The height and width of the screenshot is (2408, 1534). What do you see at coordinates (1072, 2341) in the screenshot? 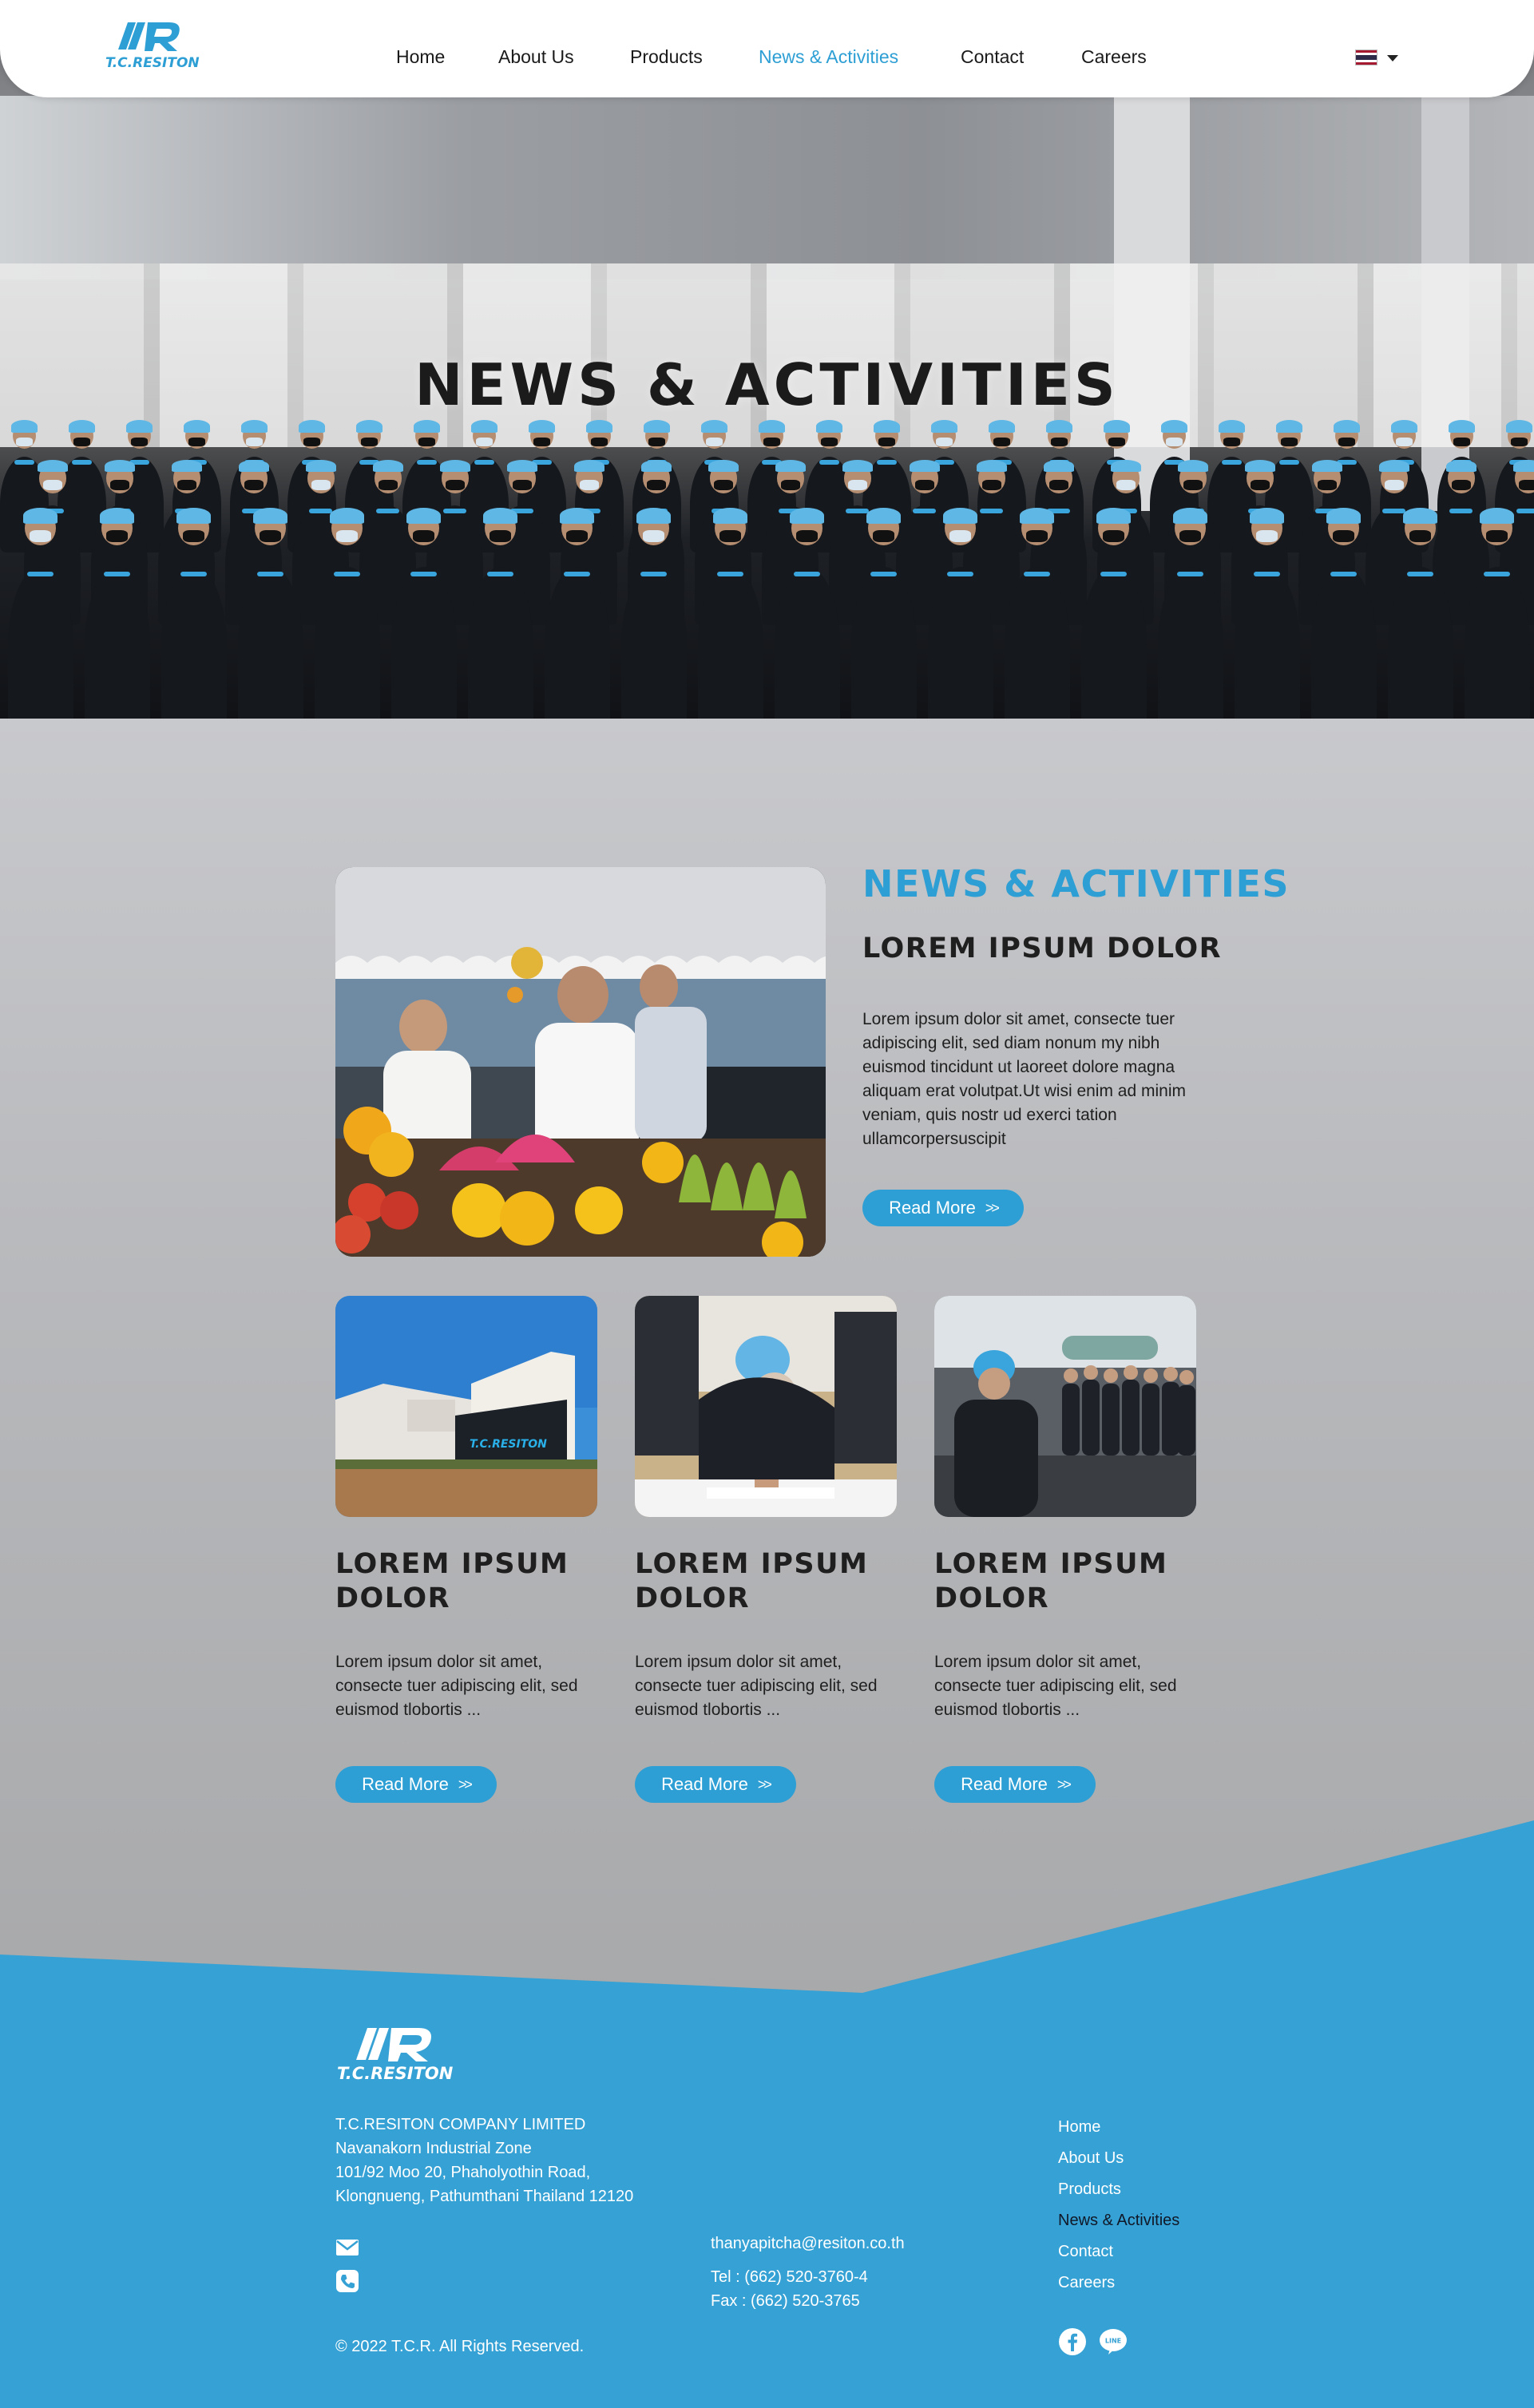
I see `facebook-icon` at bounding box center [1072, 2341].